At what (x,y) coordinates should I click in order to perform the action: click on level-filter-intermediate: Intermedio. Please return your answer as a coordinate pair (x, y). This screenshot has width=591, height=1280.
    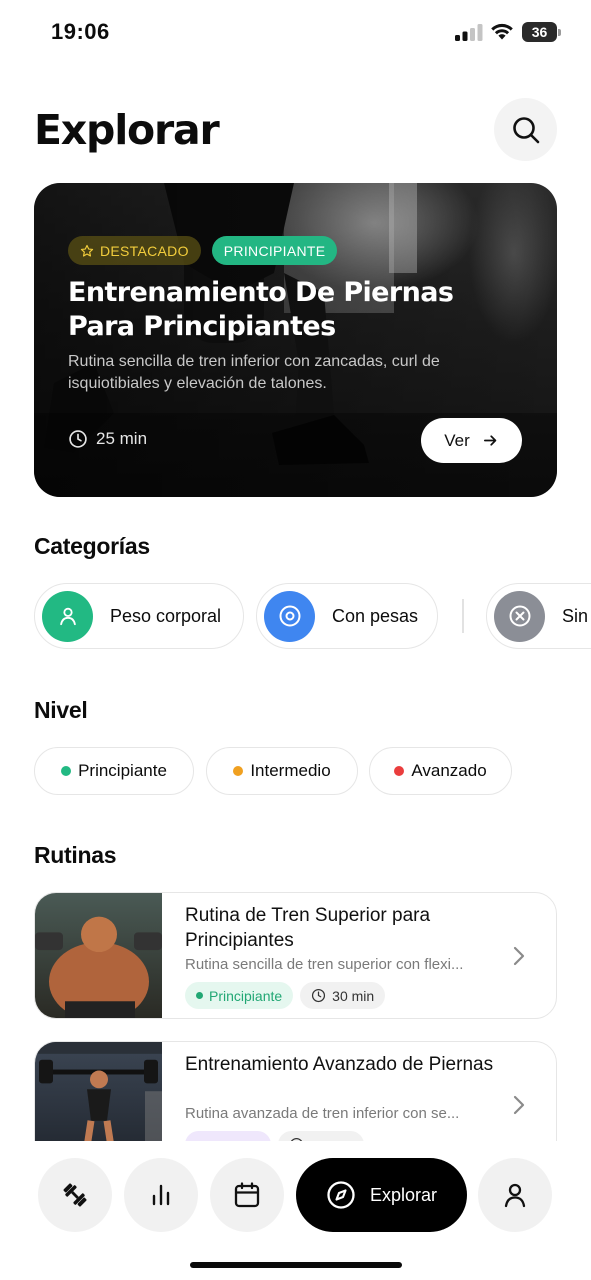
    Looking at the image, I should click on (282, 771).